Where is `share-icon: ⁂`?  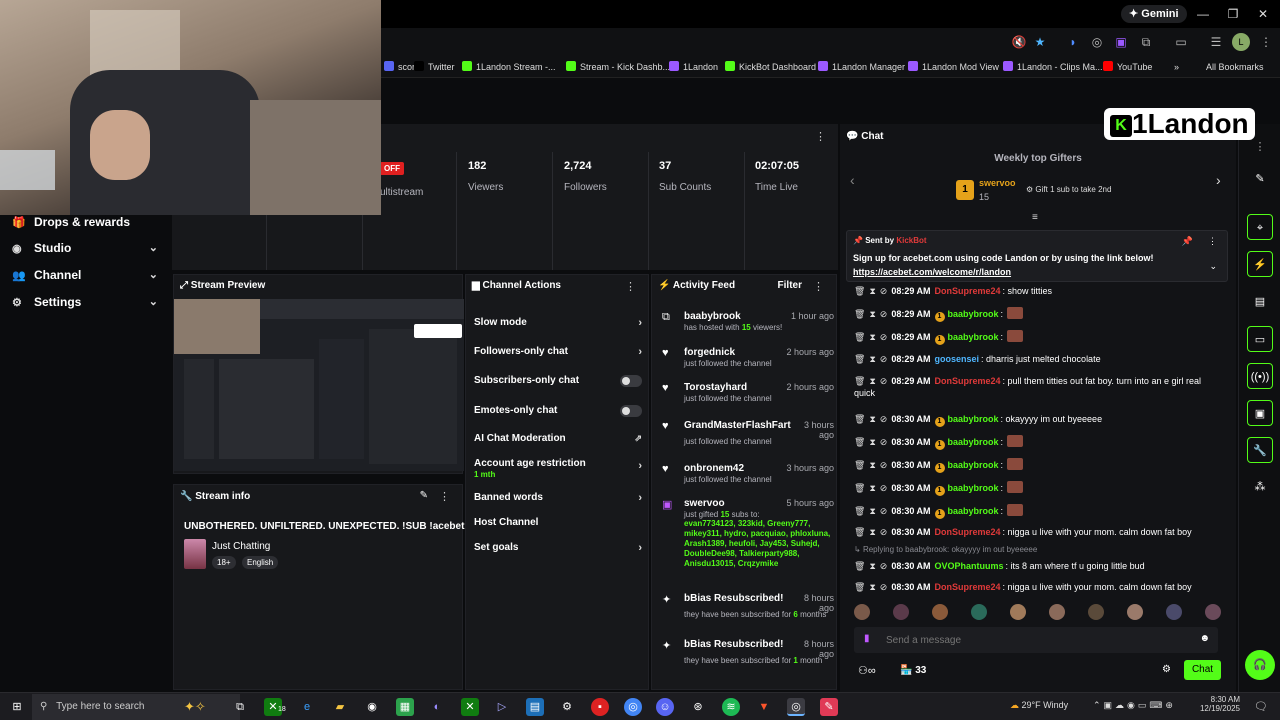 share-icon: ⁂ is located at coordinates (1260, 487).